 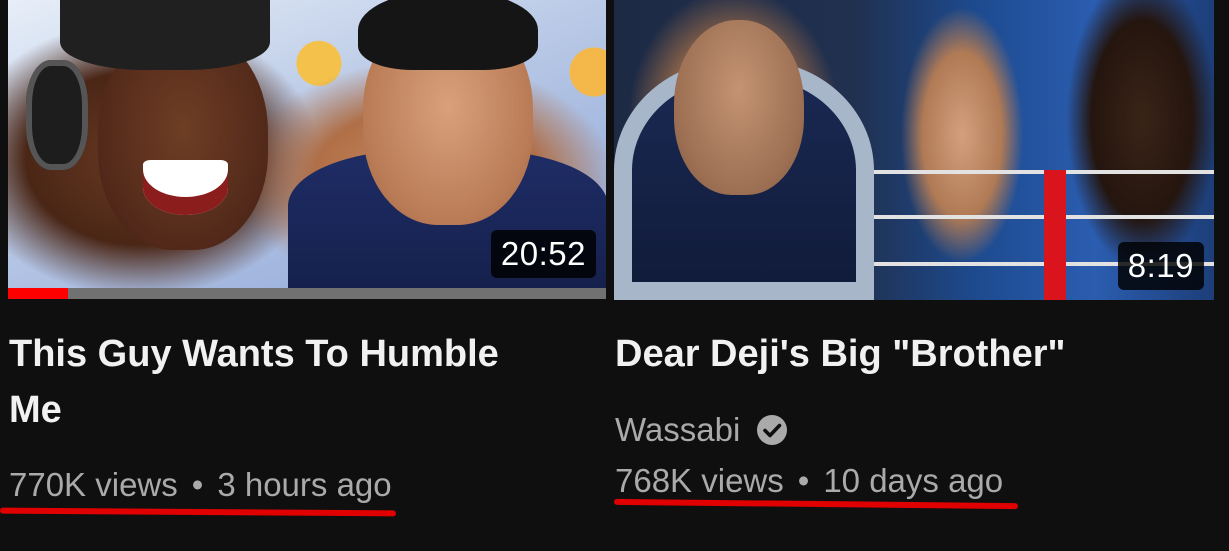 What do you see at coordinates (307, 293) in the screenshot?
I see `watch-progress-bar` at bounding box center [307, 293].